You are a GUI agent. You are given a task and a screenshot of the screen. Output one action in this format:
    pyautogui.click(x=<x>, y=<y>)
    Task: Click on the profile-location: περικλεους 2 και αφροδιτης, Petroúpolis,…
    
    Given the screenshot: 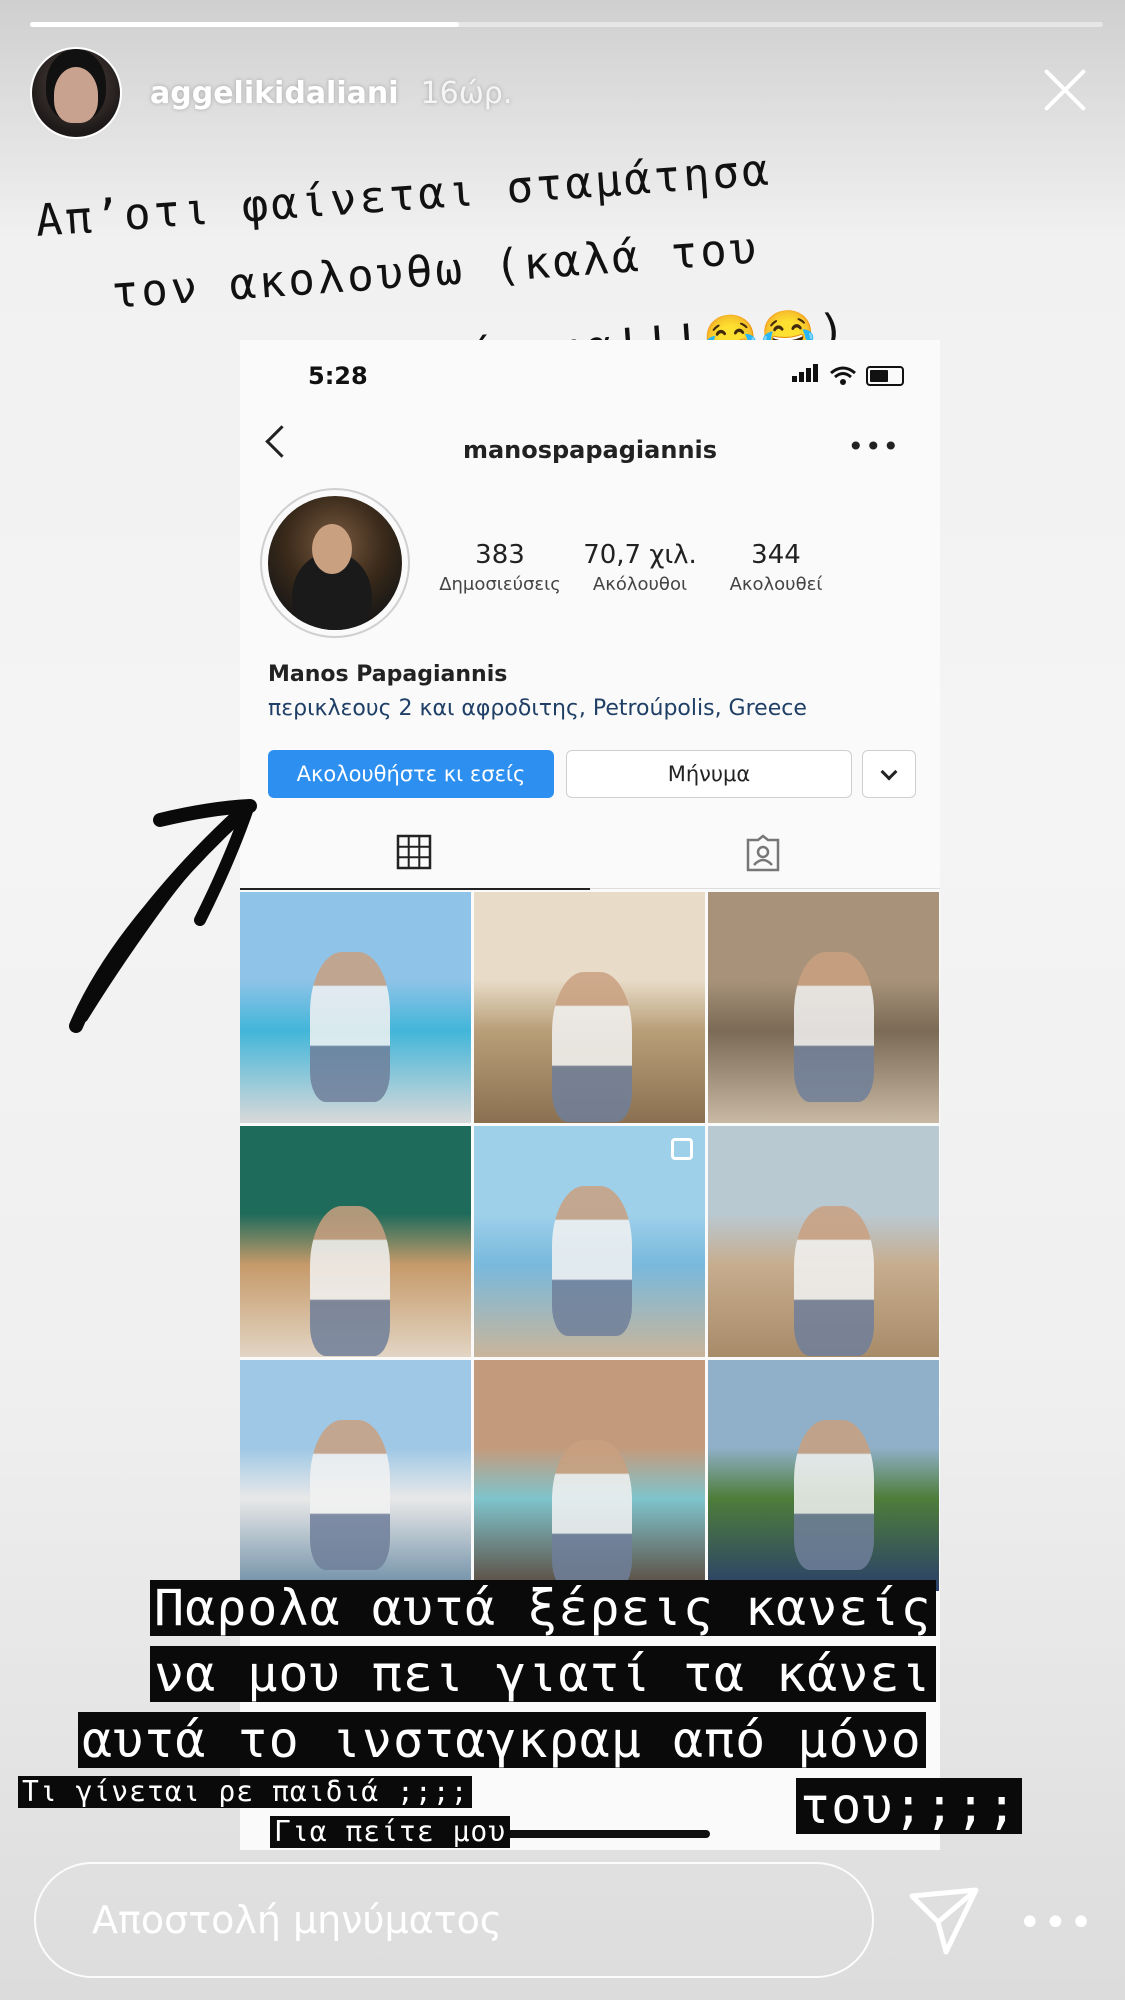 What is the action you would take?
    pyautogui.click(x=537, y=708)
    